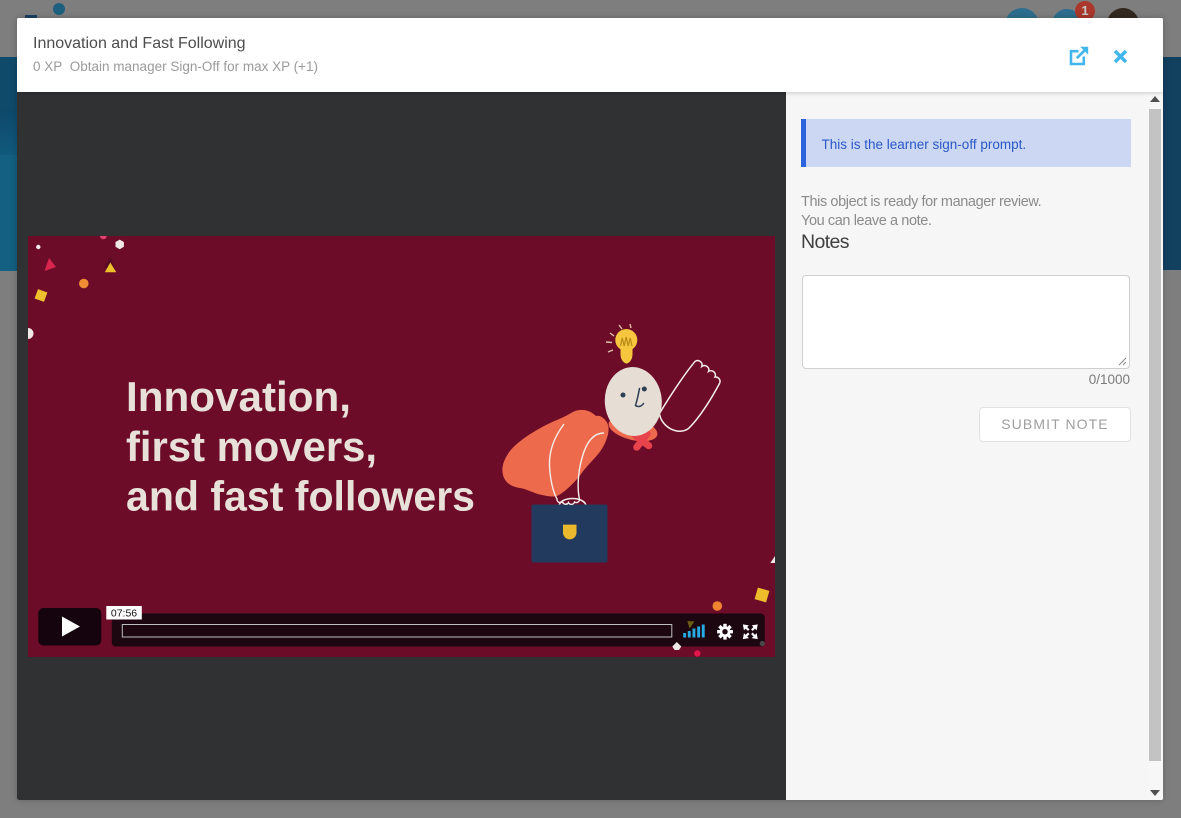 The image size is (1181, 818). What do you see at coordinates (123, 614) in the screenshot?
I see `svg-text: 07:56` at bounding box center [123, 614].